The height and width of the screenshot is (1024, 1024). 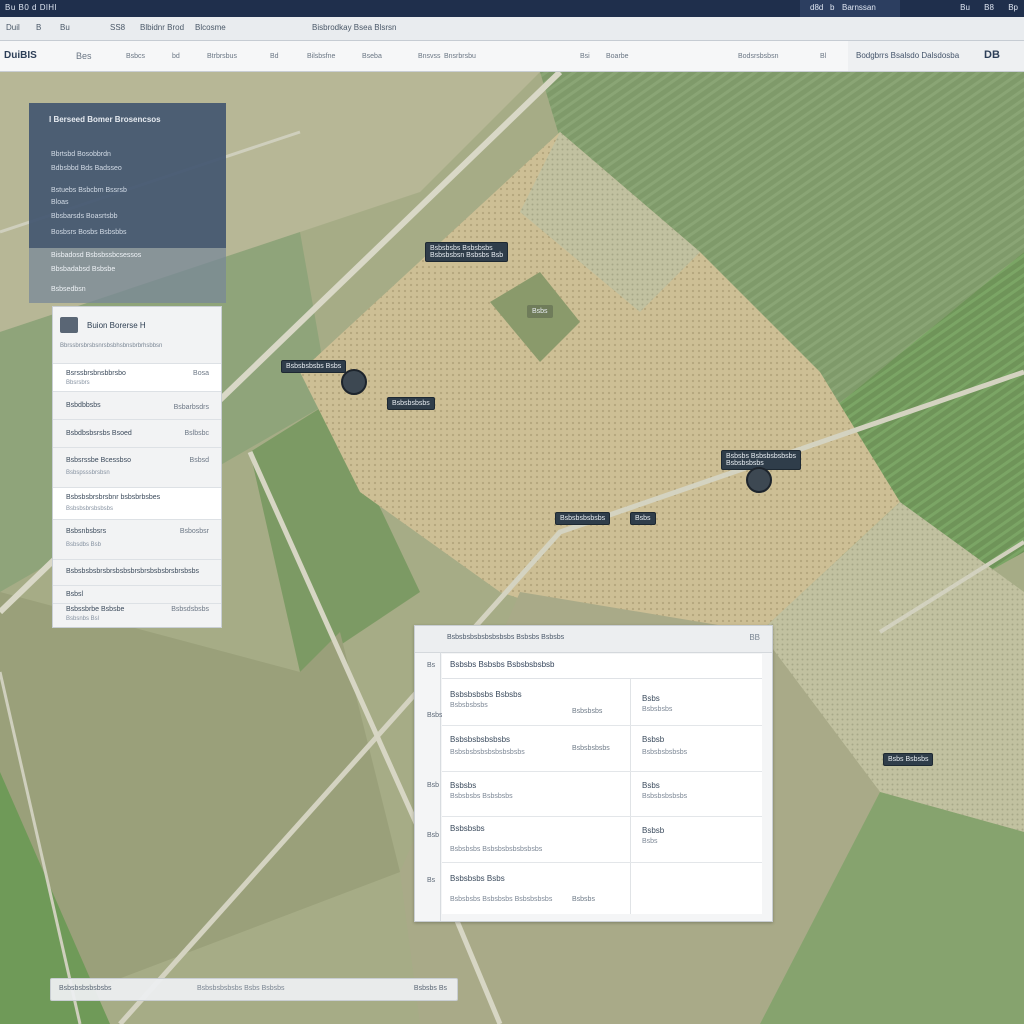 What do you see at coordinates (314, 366) in the screenshot?
I see `map-label: Bsbsbsbsbs Bsbs` at bounding box center [314, 366].